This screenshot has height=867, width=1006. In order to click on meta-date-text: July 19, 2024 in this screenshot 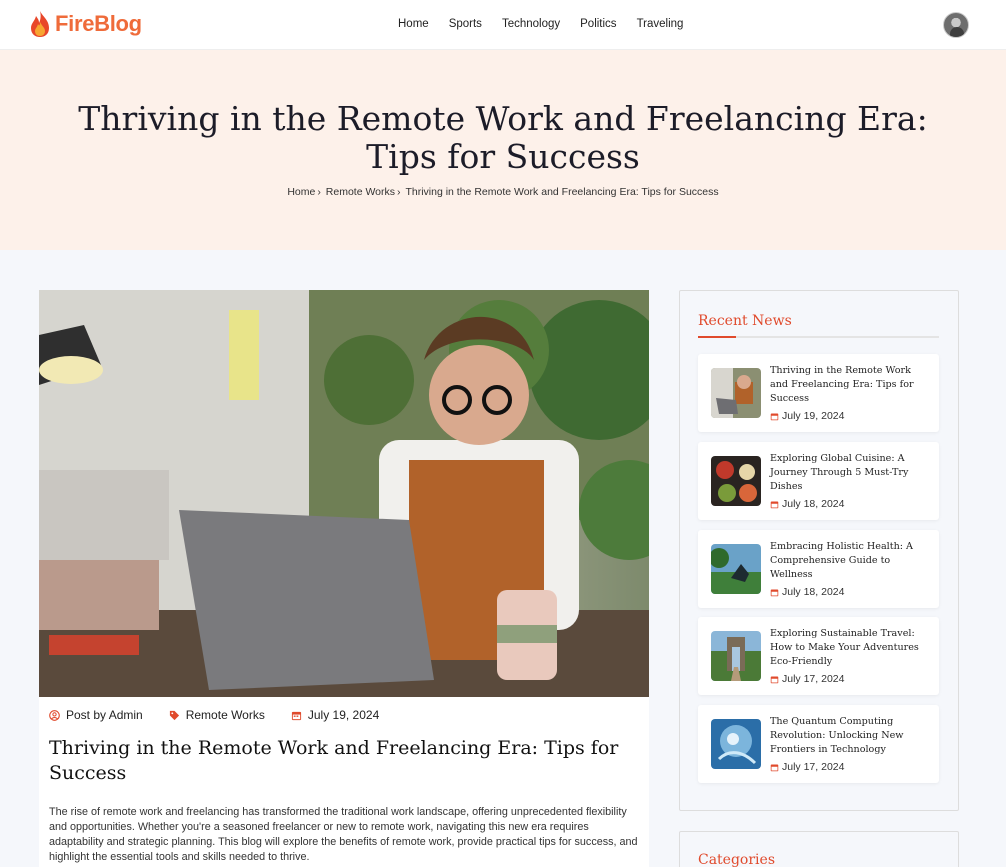, I will do `click(343, 715)`.